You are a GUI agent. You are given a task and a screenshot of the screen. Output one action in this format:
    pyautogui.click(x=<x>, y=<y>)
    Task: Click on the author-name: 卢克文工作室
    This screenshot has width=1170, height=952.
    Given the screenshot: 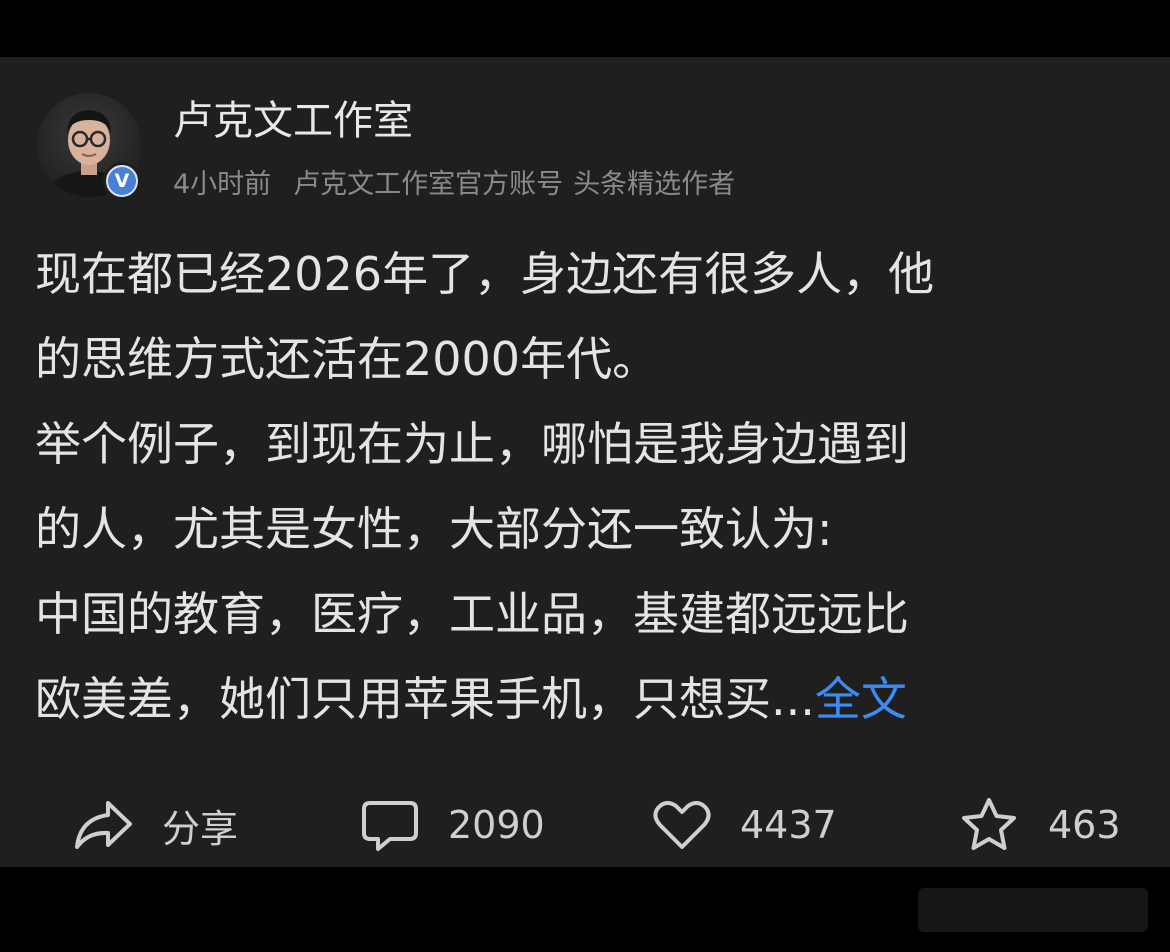 What is the action you would take?
    pyautogui.click(x=293, y=121)
    